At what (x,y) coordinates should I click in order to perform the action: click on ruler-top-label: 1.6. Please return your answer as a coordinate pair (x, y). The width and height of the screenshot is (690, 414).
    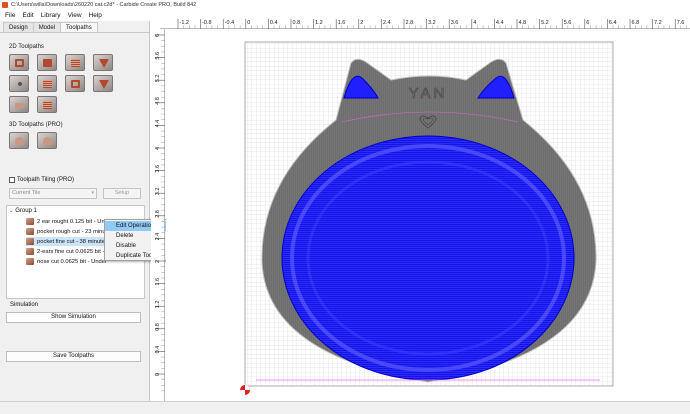
    Looking at the image, I should click on (342, 23).